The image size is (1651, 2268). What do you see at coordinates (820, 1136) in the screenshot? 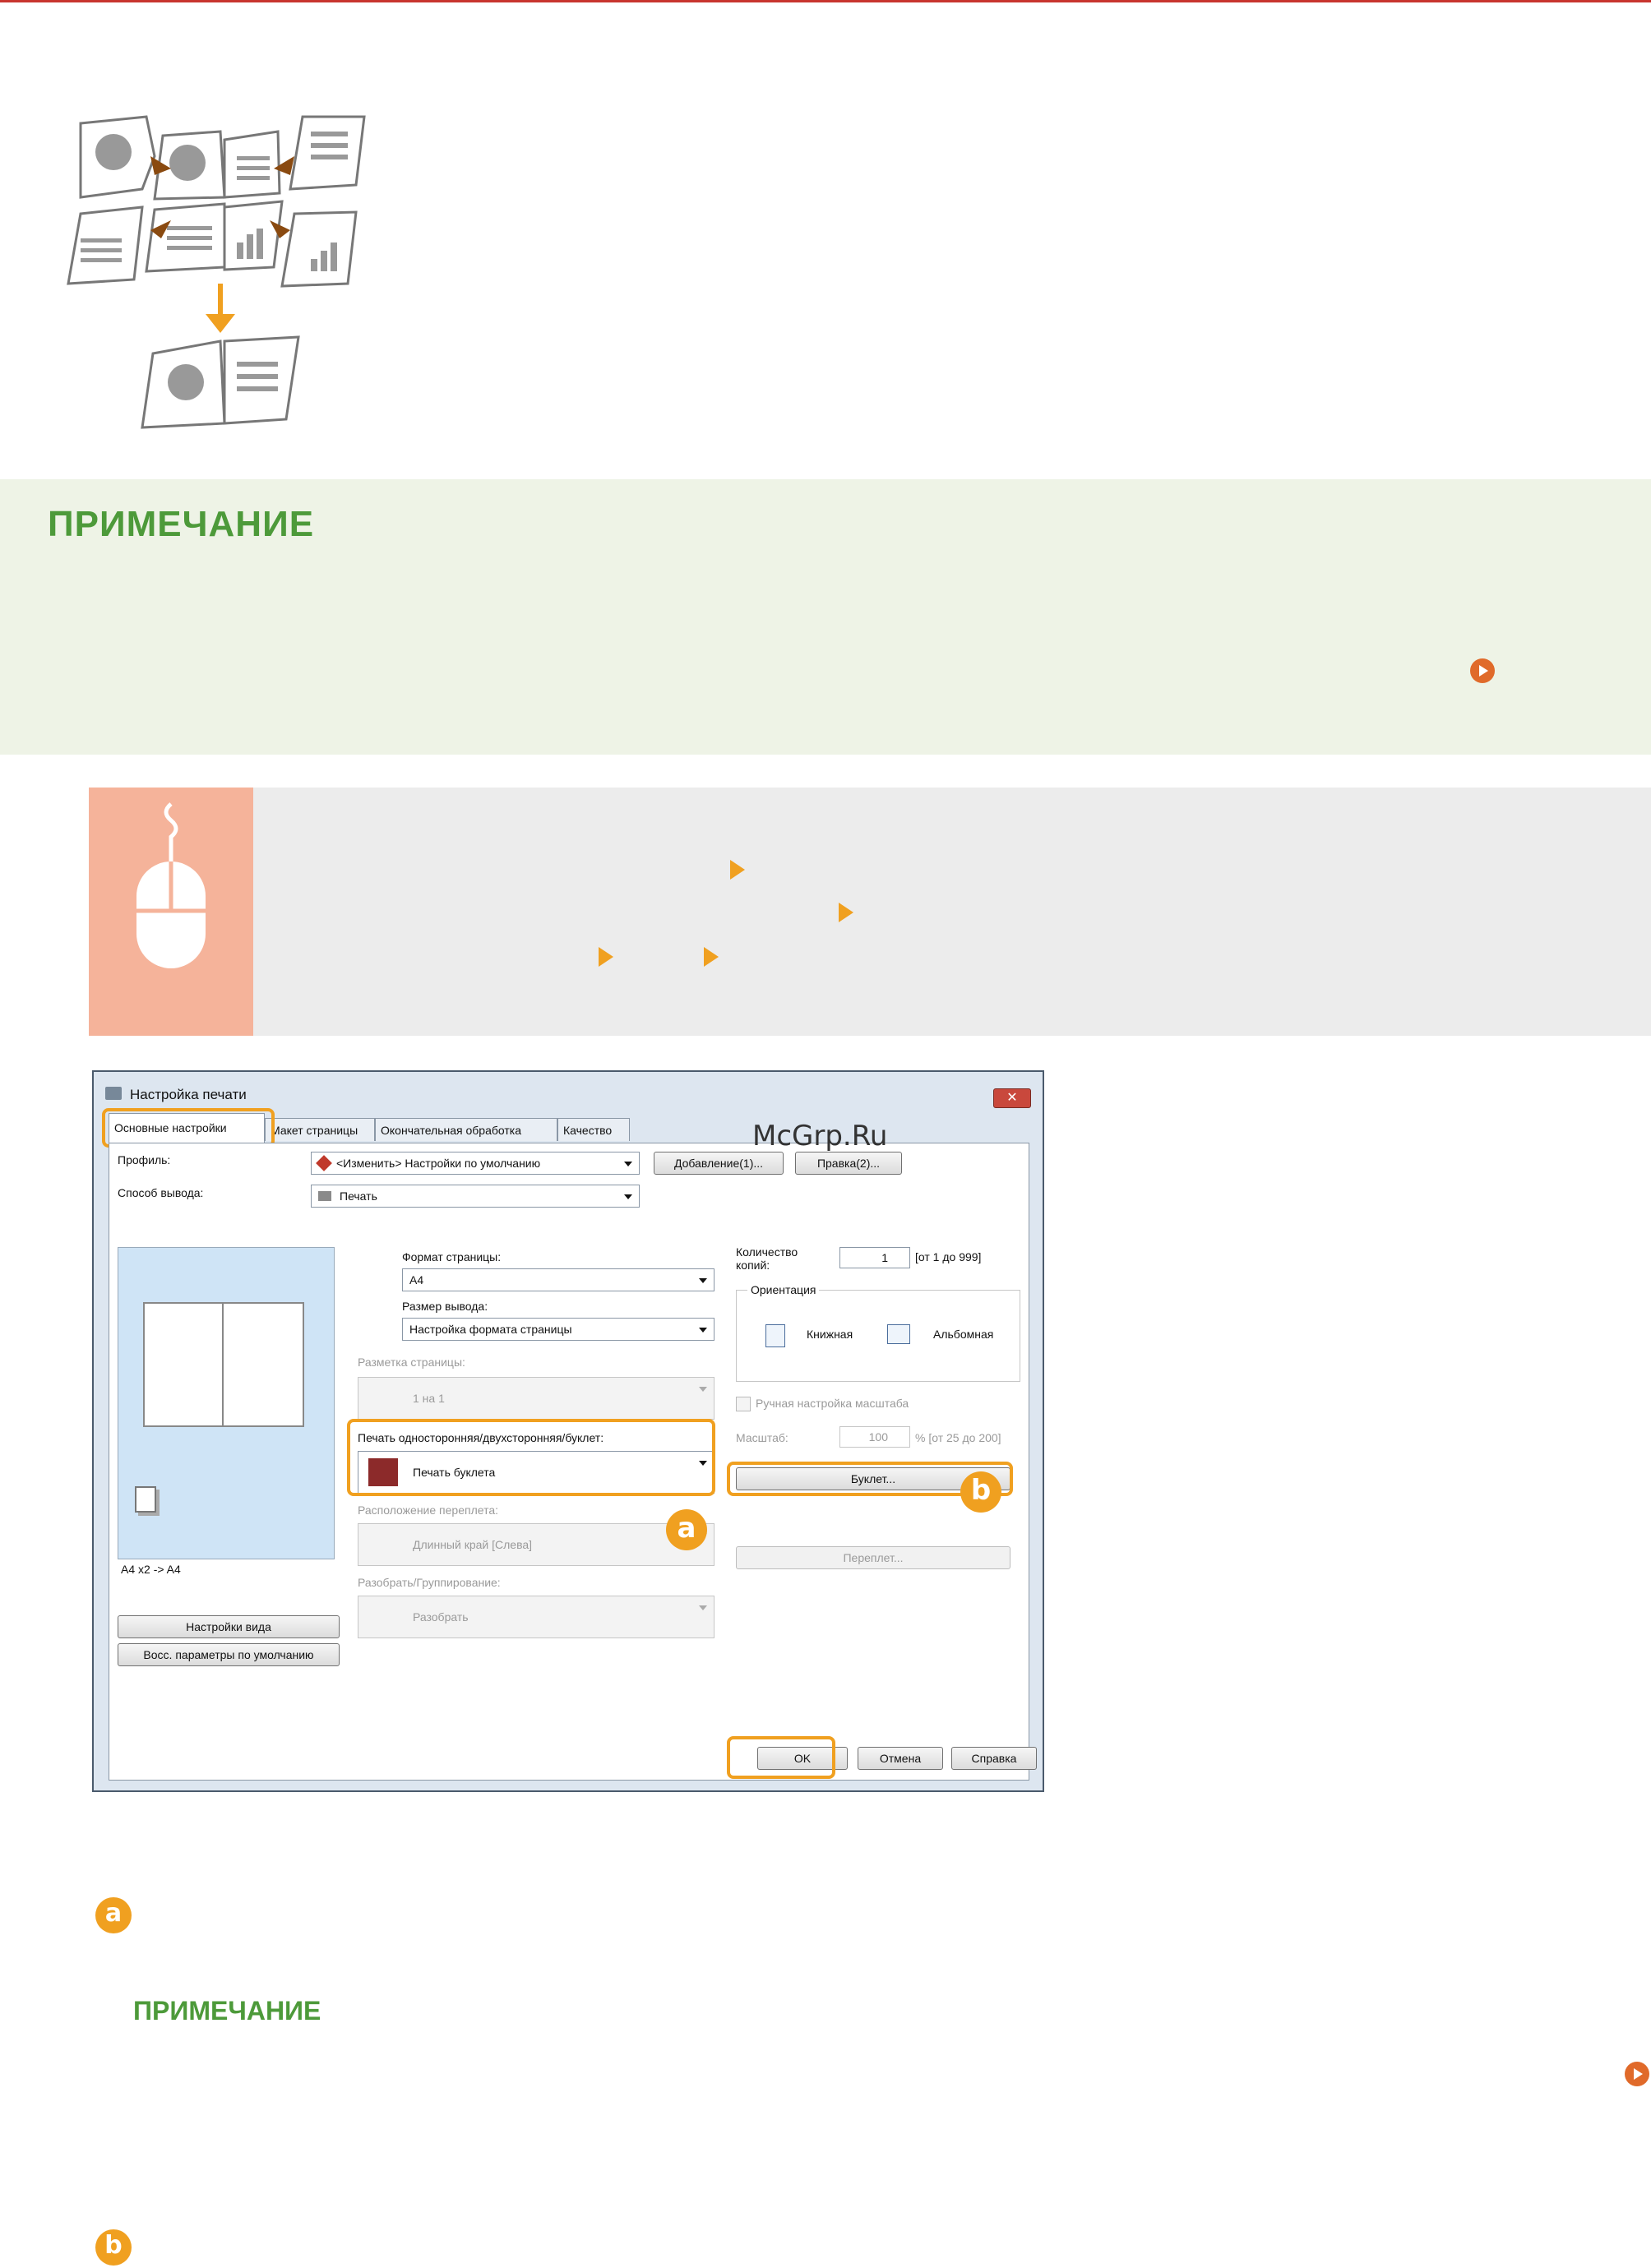
I see `watermark: McGrp.Ru` at bounding box center [820, 1136].